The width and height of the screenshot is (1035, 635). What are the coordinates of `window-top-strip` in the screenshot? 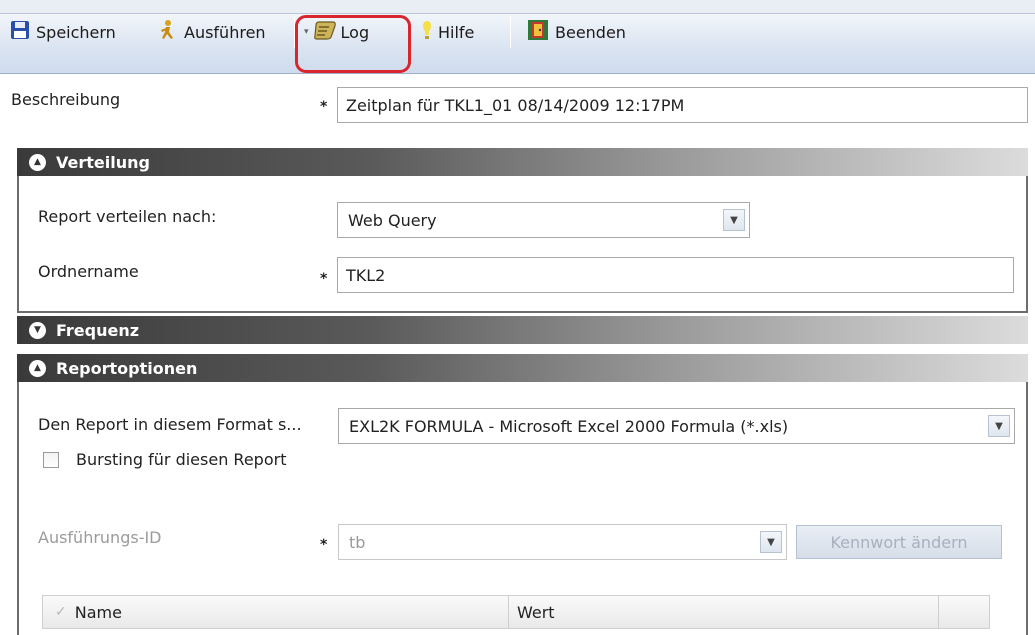 It's located at (517, 7).